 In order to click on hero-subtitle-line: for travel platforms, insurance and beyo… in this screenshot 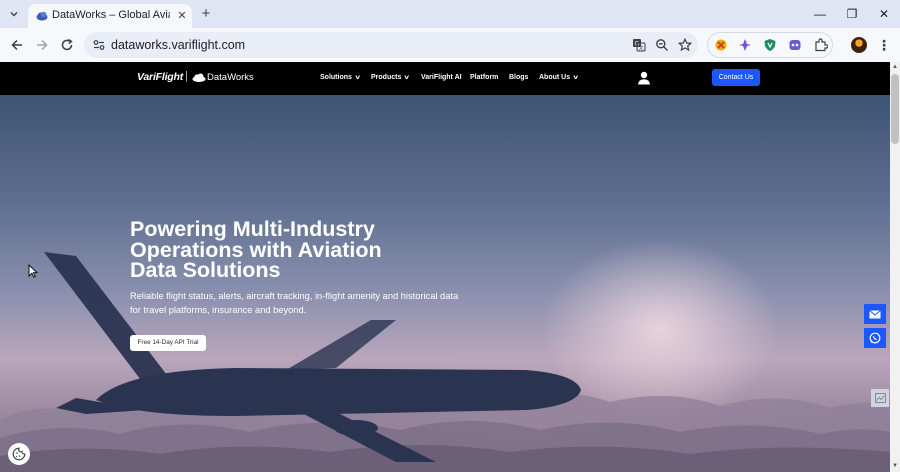, I will do `click(218, 309)`.